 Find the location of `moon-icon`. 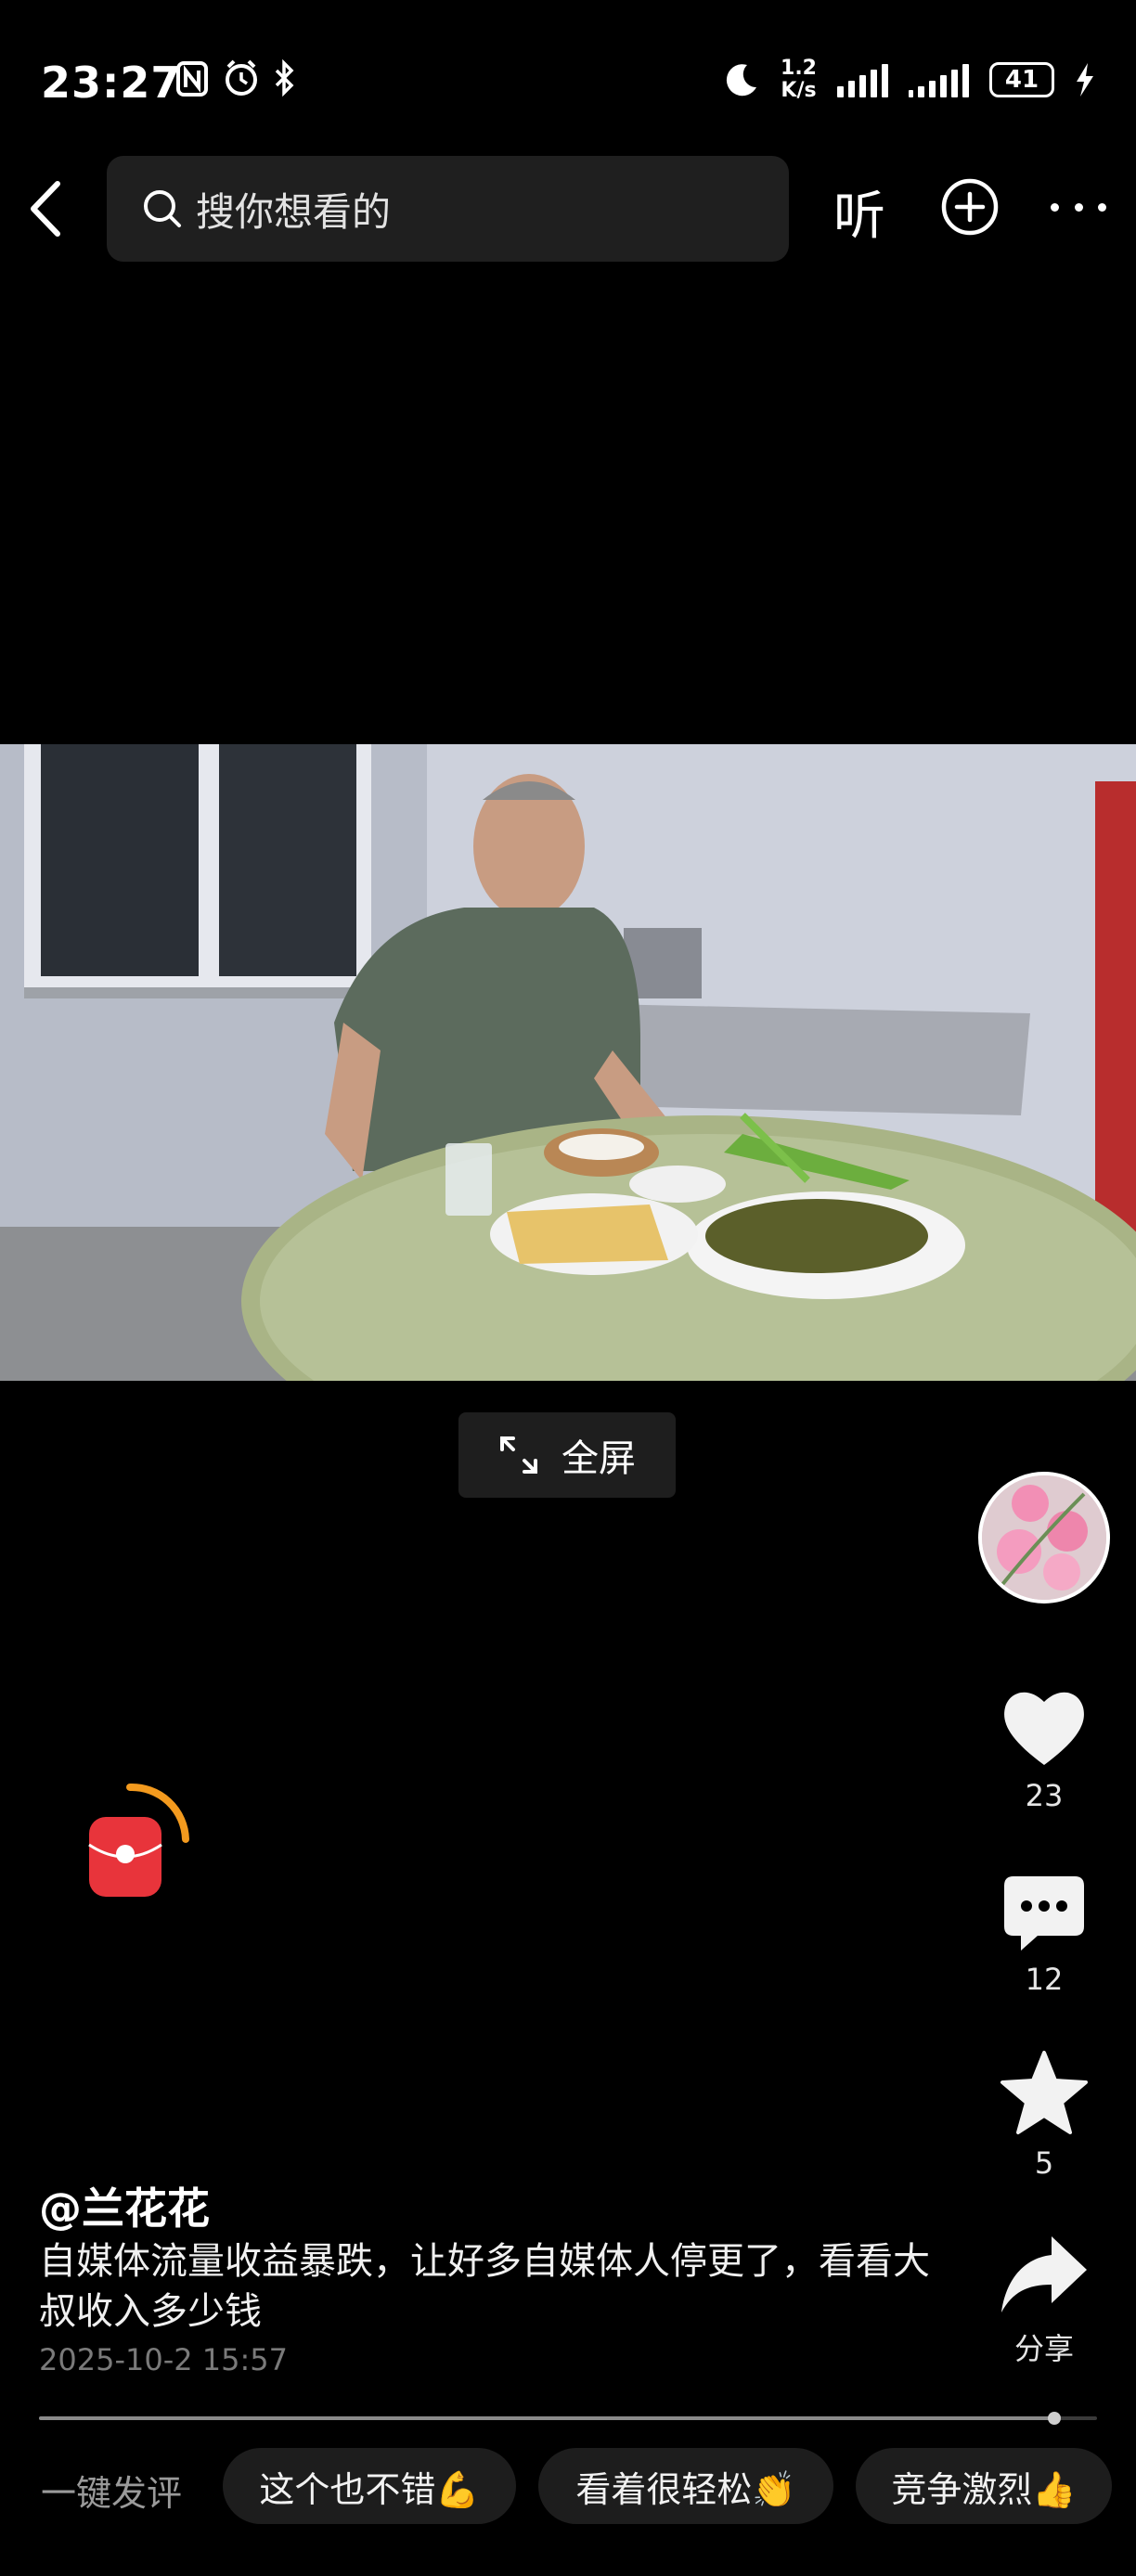

moon-icon is located at coordinates (741, 81).